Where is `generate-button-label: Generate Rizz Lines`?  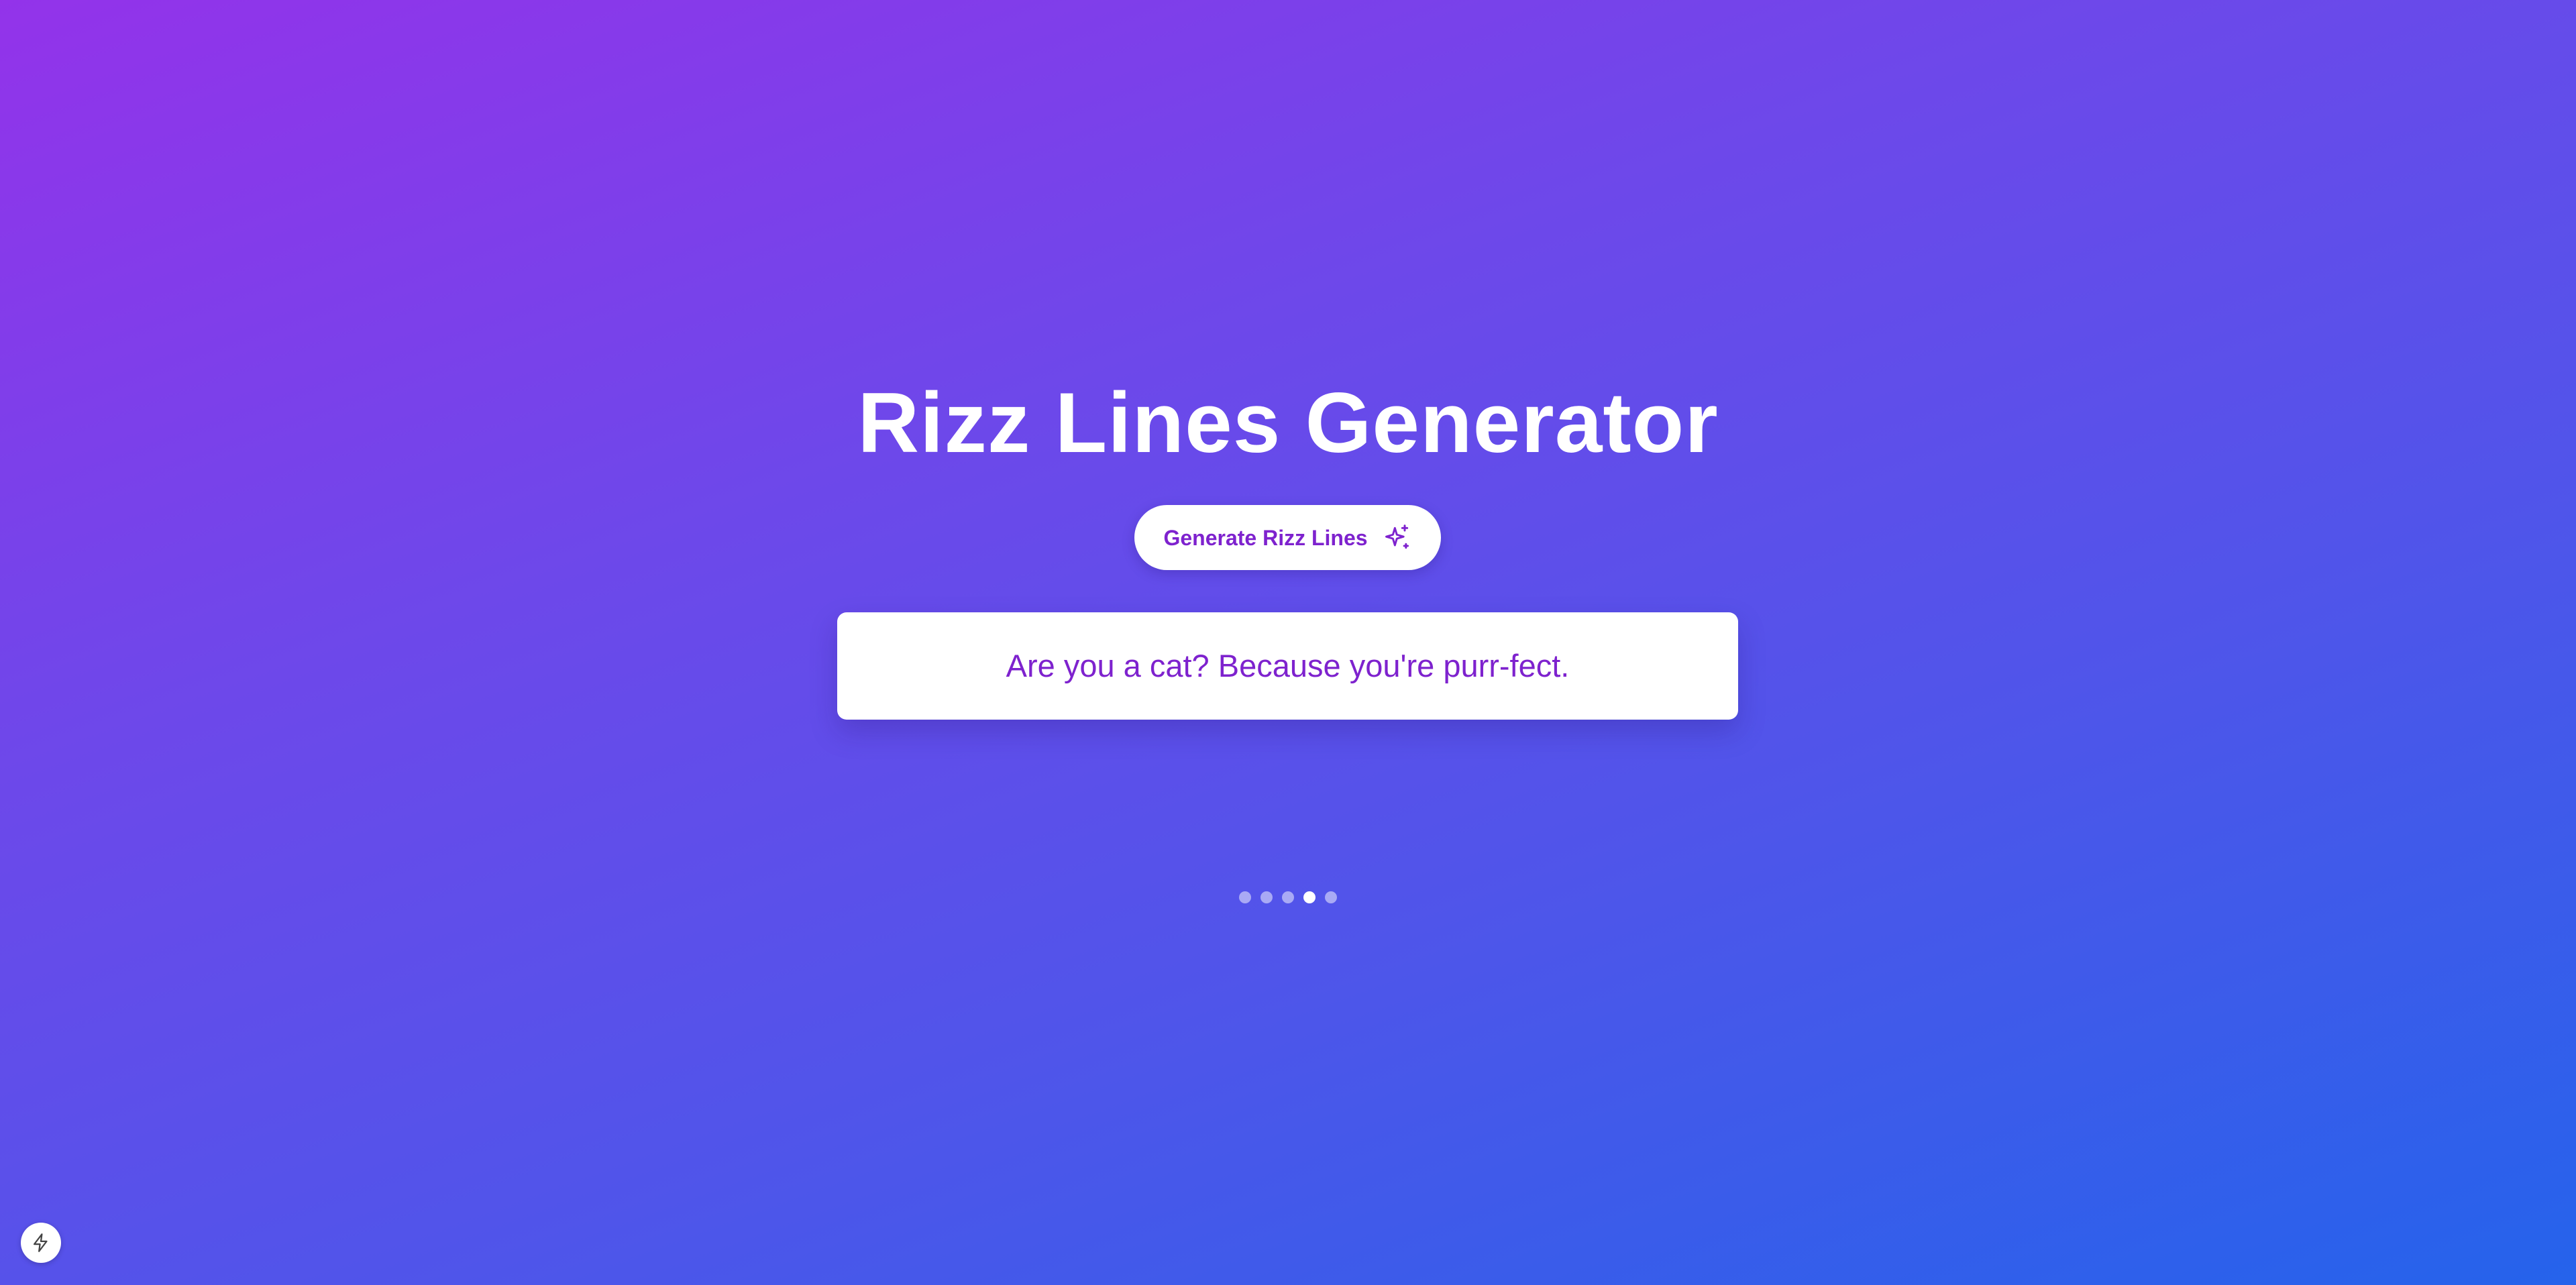 generate-button-label: Generate Rizz Lines is located at coordinates (1265, 537).